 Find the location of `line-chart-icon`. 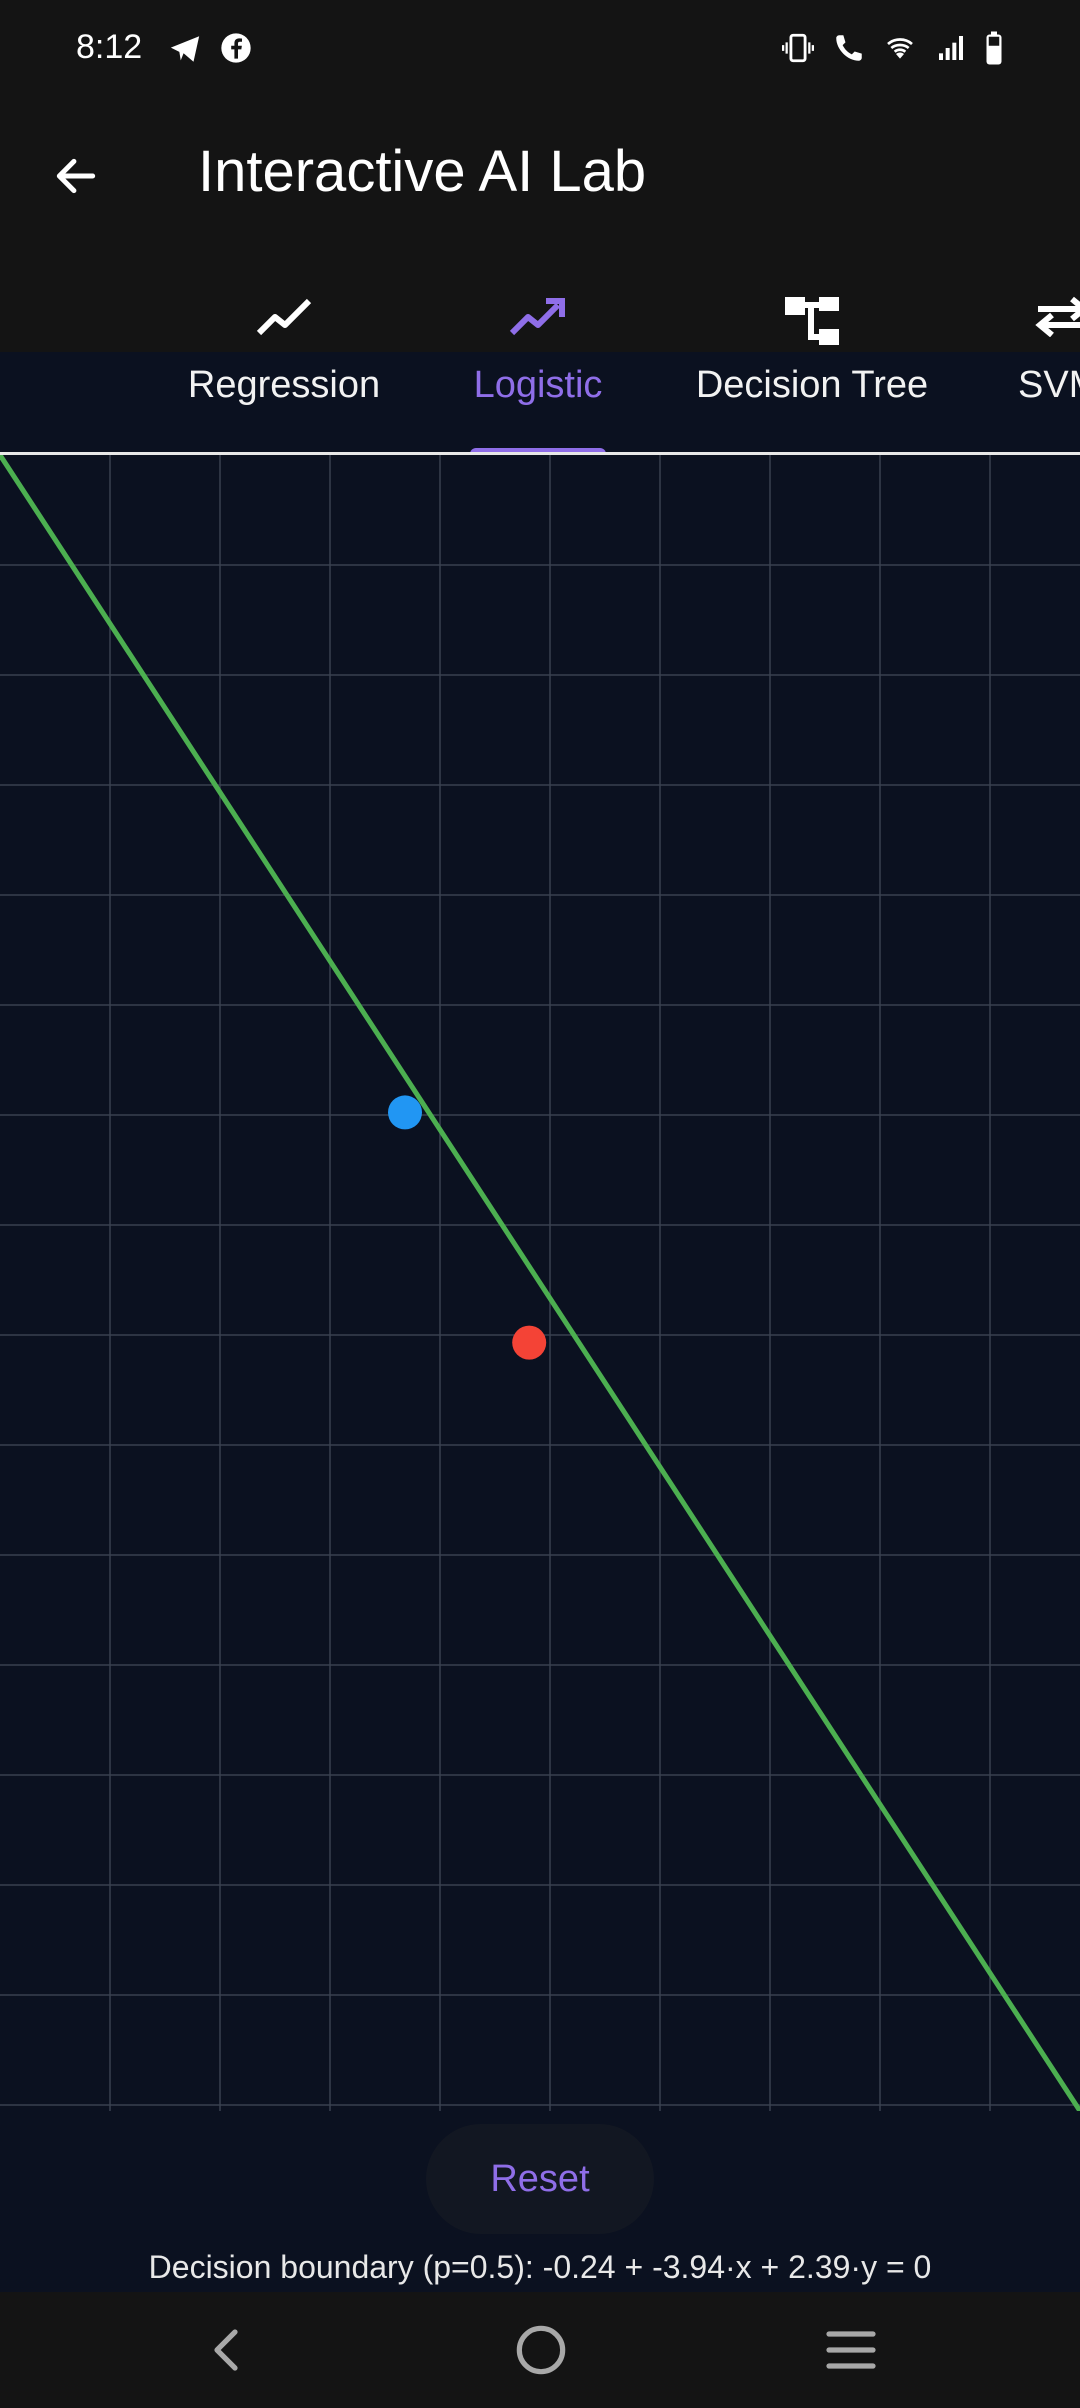

line-chart-icon is located at coordinates (284, 318).